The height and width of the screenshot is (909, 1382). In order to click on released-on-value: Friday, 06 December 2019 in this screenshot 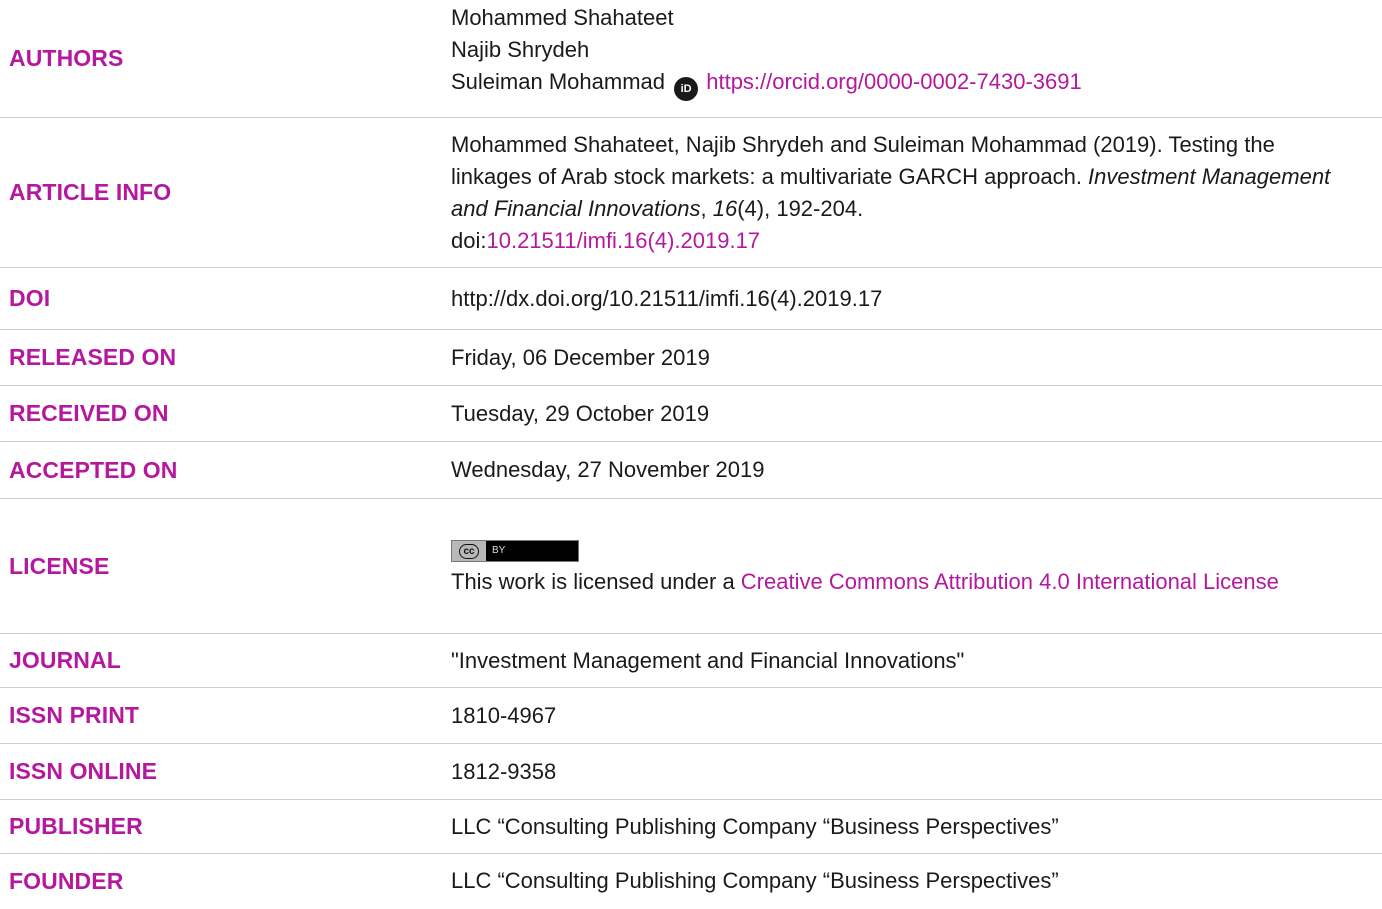, I will do `click(580, 357)`.